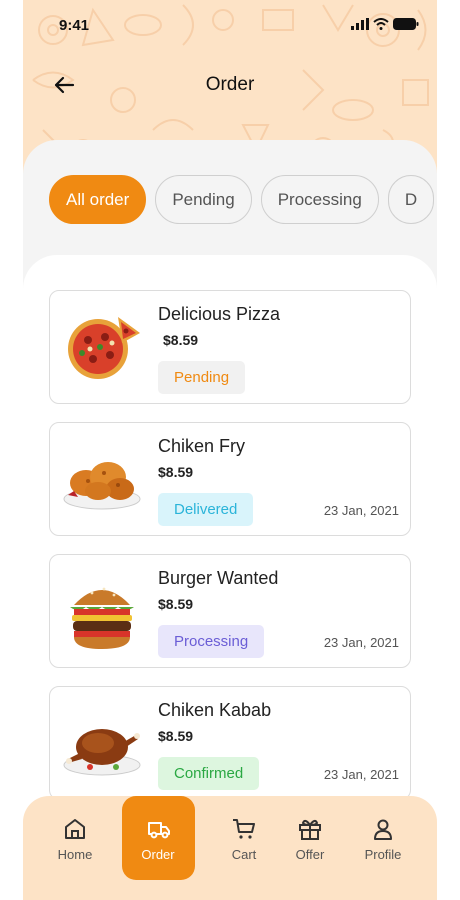  Describe the element at coordinates (211, 641) in the screenshot. I see `status-badge: Processing` at that location.